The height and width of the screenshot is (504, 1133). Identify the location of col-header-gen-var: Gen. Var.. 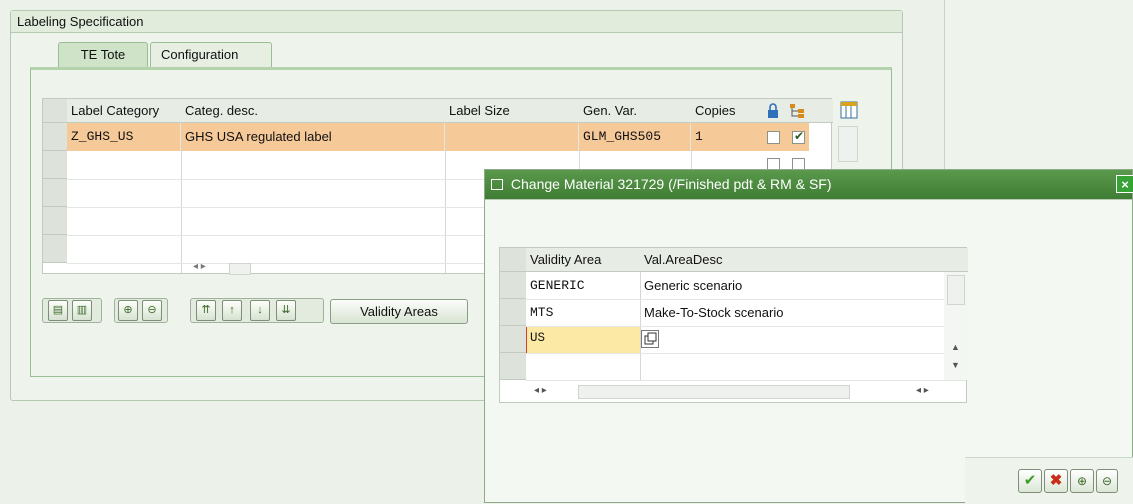
(635, 111).